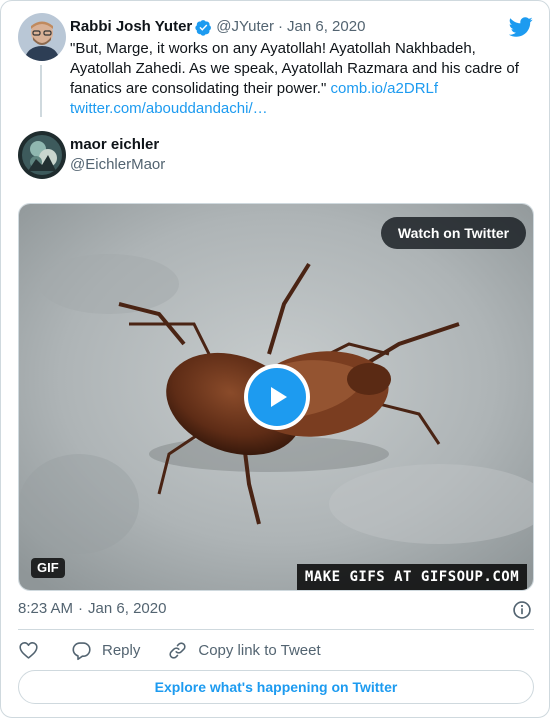 This screenshot has width=550, height=718. I want to click on explore-twitter-button: Explore what's happening on Twitter, so click(276, 687).